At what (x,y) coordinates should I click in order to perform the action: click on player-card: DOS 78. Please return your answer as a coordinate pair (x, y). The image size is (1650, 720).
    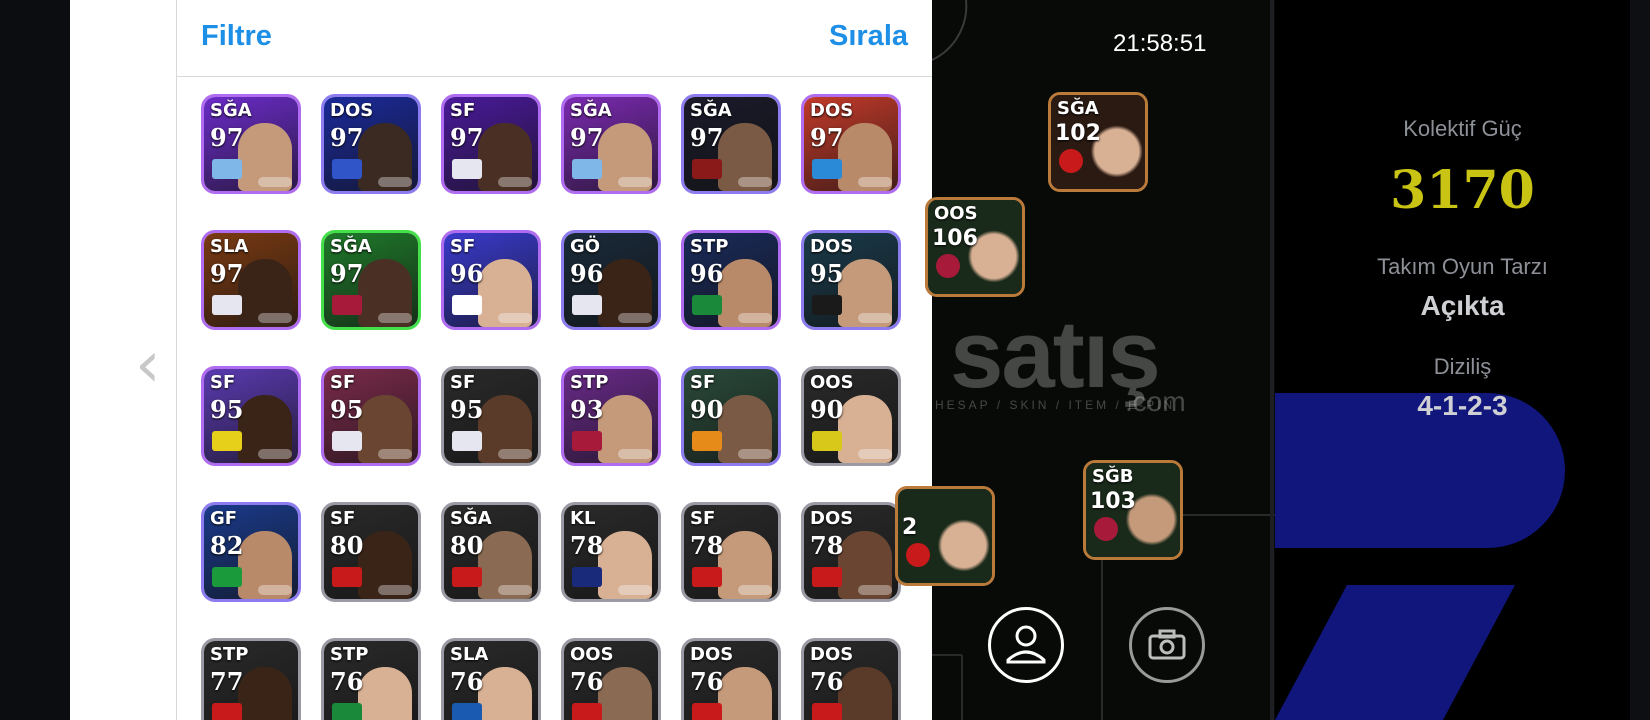
    Looking at the image, I should click on (851, 552).